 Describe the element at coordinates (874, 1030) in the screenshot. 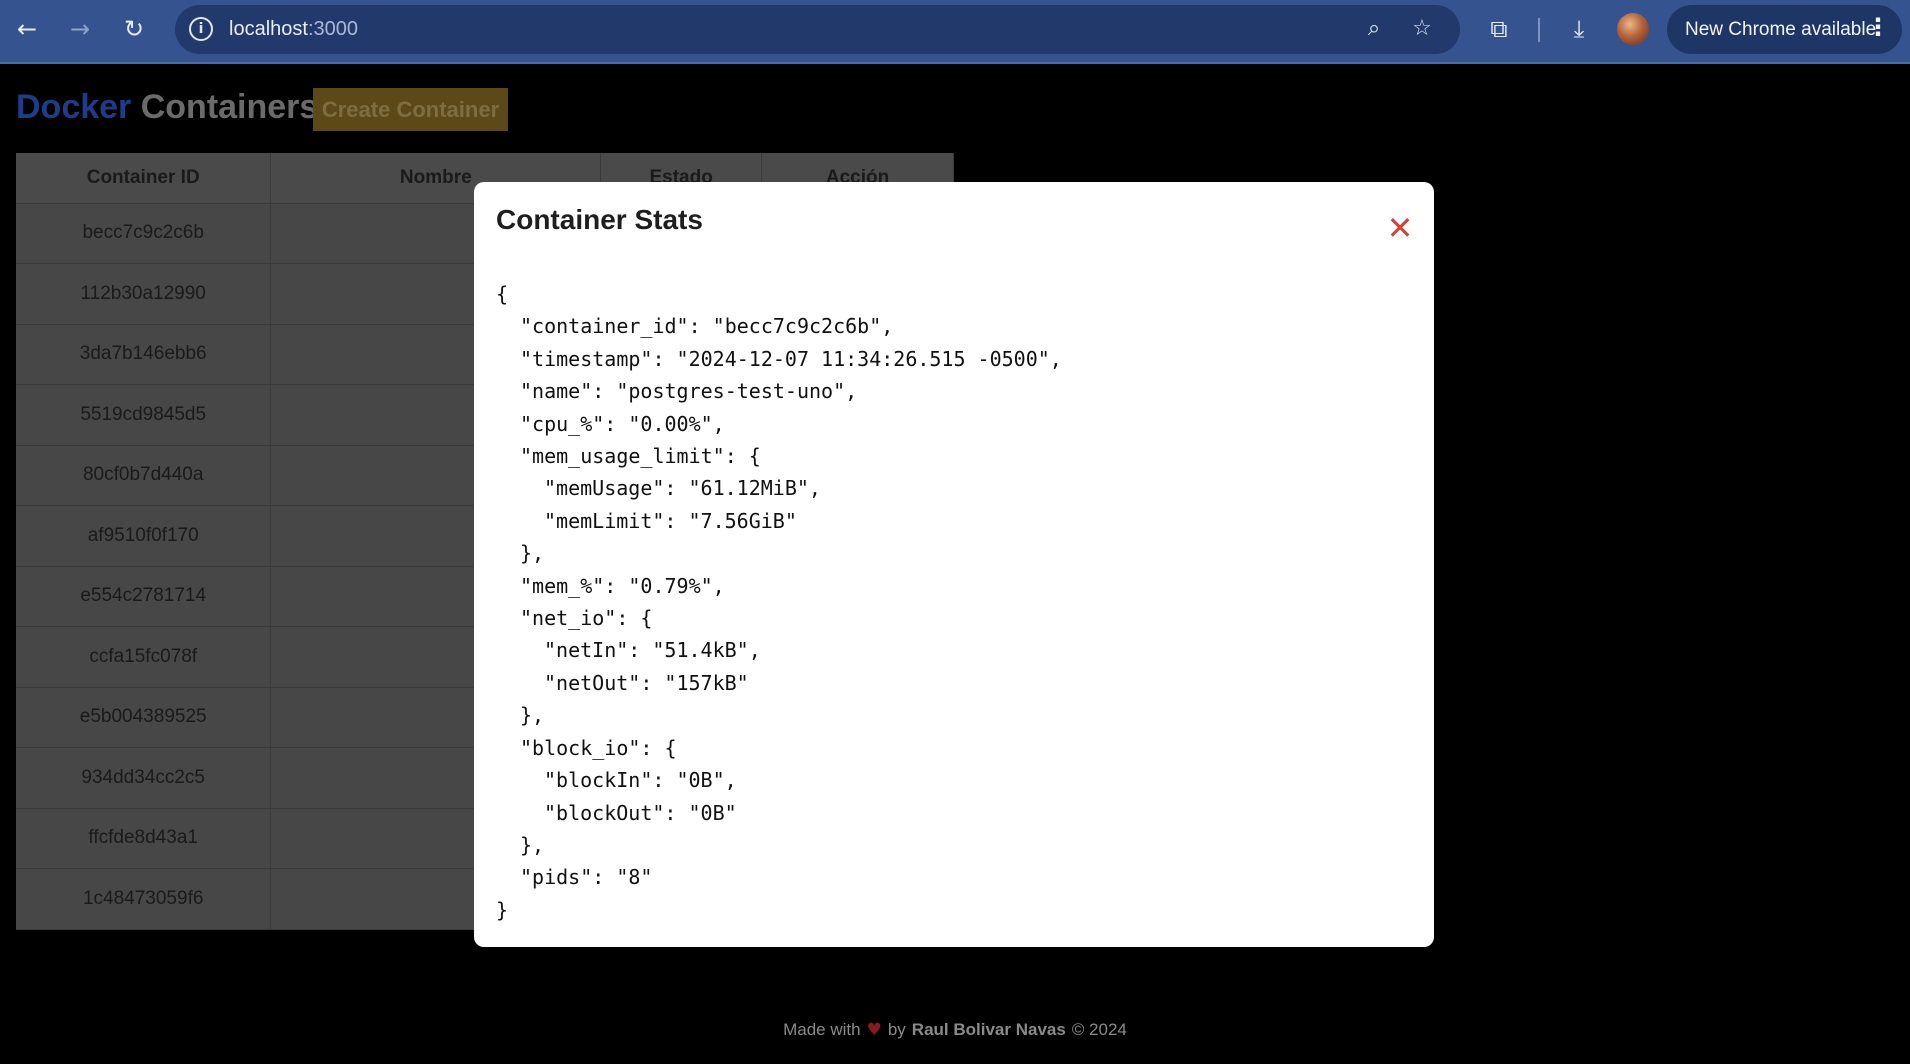

I see `heart-icon: ♥` at that location.